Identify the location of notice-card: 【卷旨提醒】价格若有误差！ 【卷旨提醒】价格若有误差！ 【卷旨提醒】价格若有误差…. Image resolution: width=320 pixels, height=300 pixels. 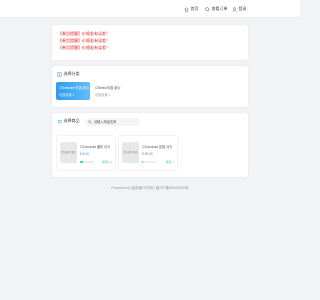
(150, 42).